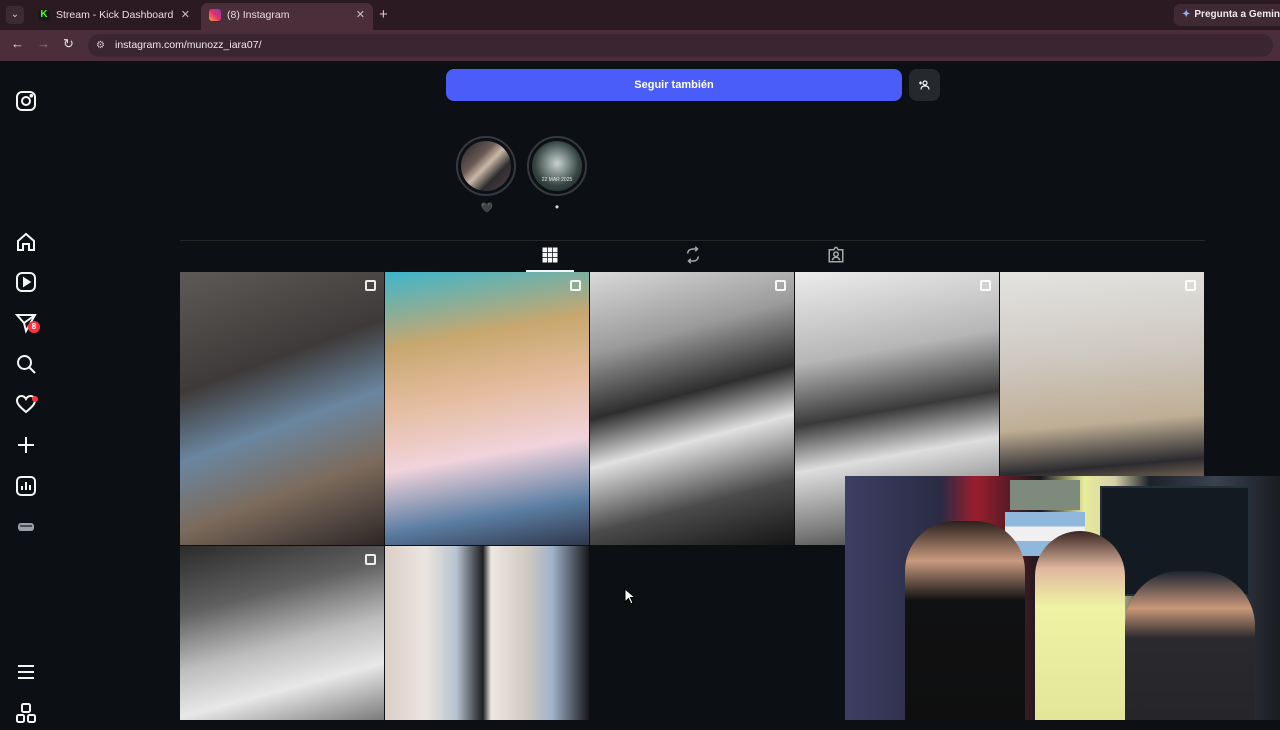 Image resolution: width=1280 pixels, height=730 pixels. I want to click on story-highlight: 22 MAR 2025, so click(557, 166).